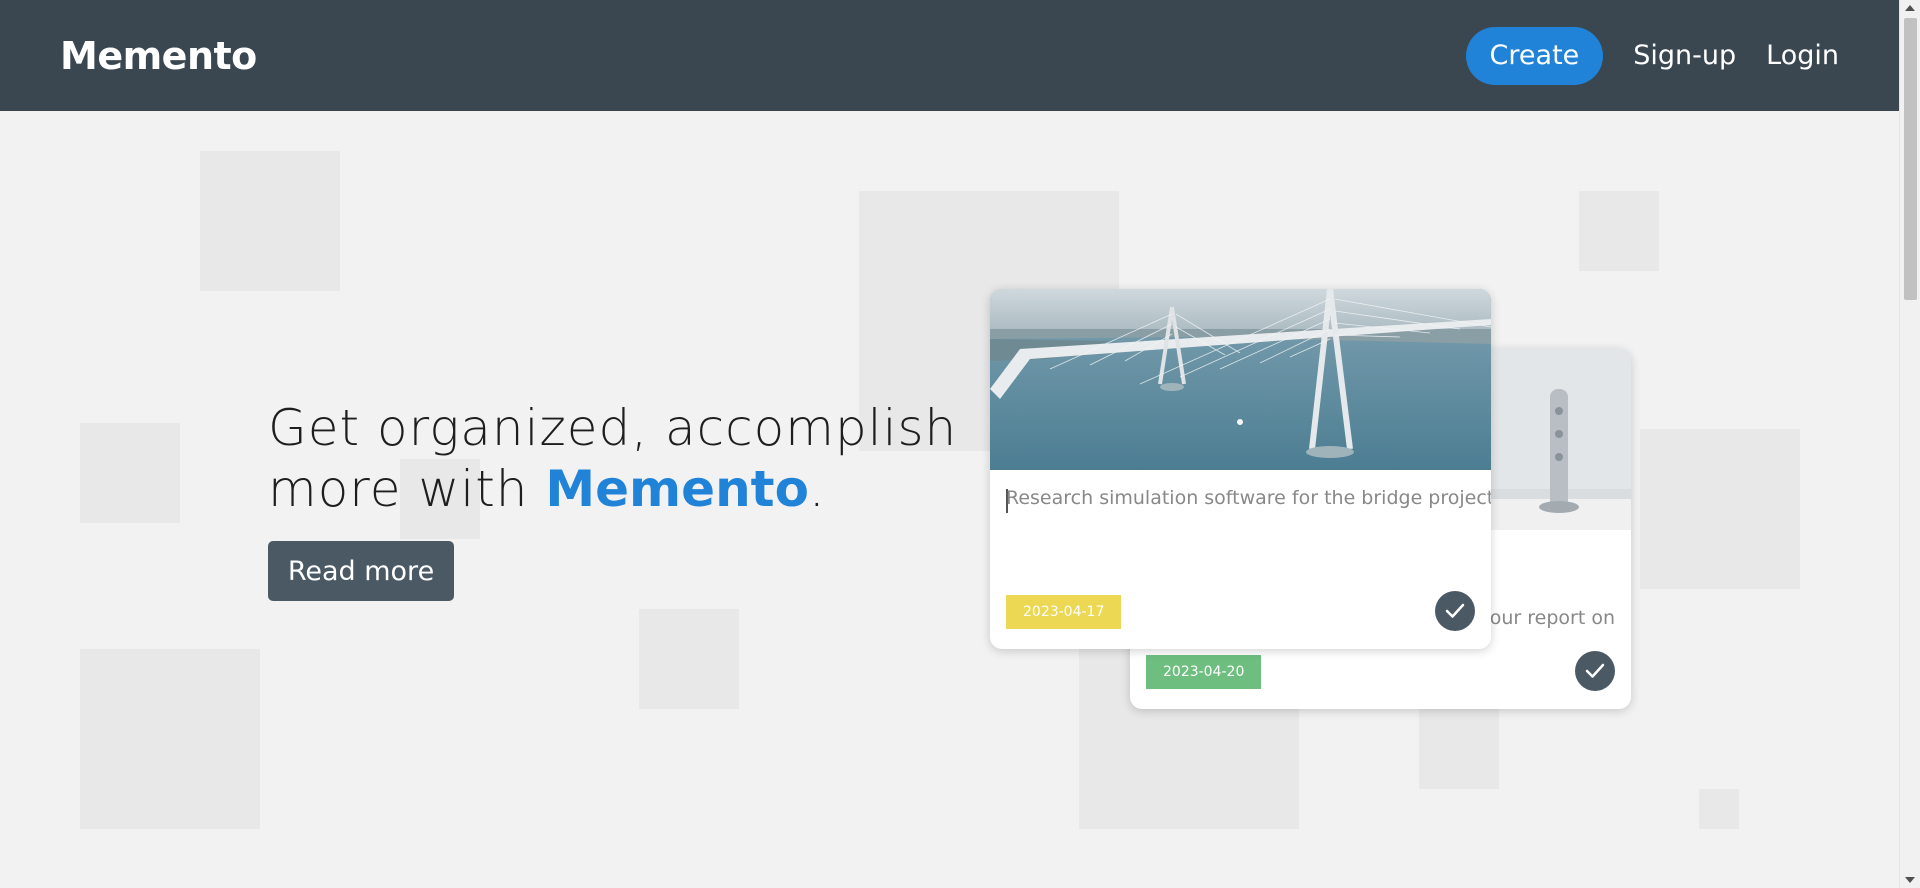  I want to click on hero-title-brand: Memento, so click(677, 489).